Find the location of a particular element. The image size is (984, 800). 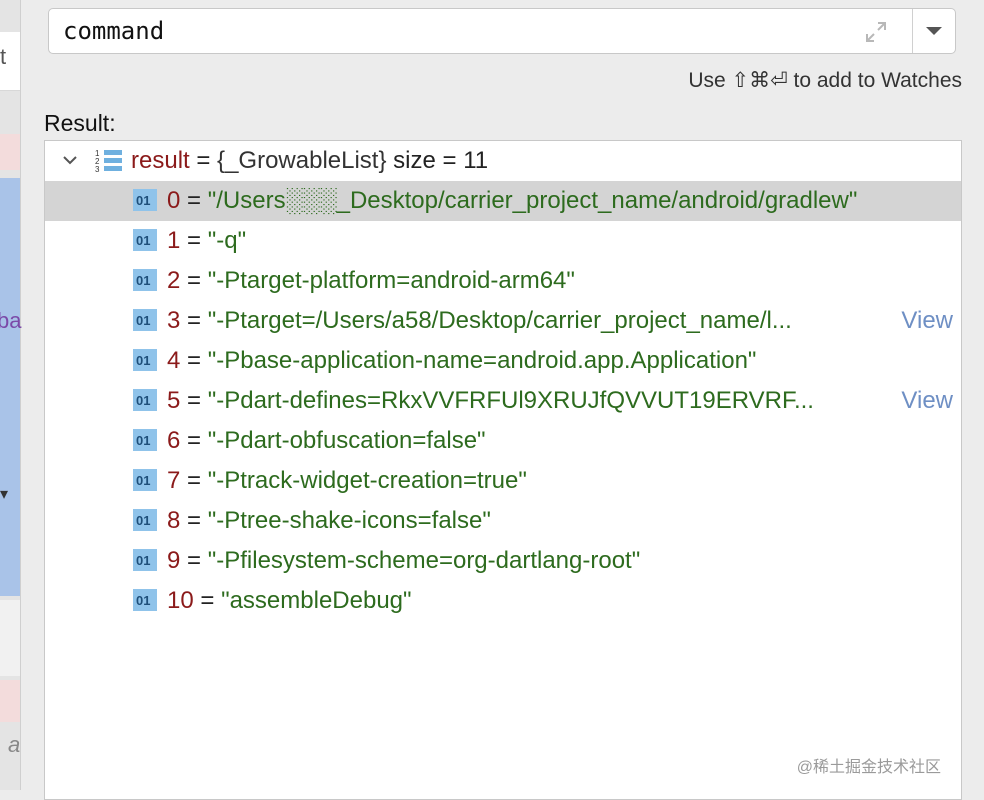

item-index: 6 is located at coordinates (174, 440).